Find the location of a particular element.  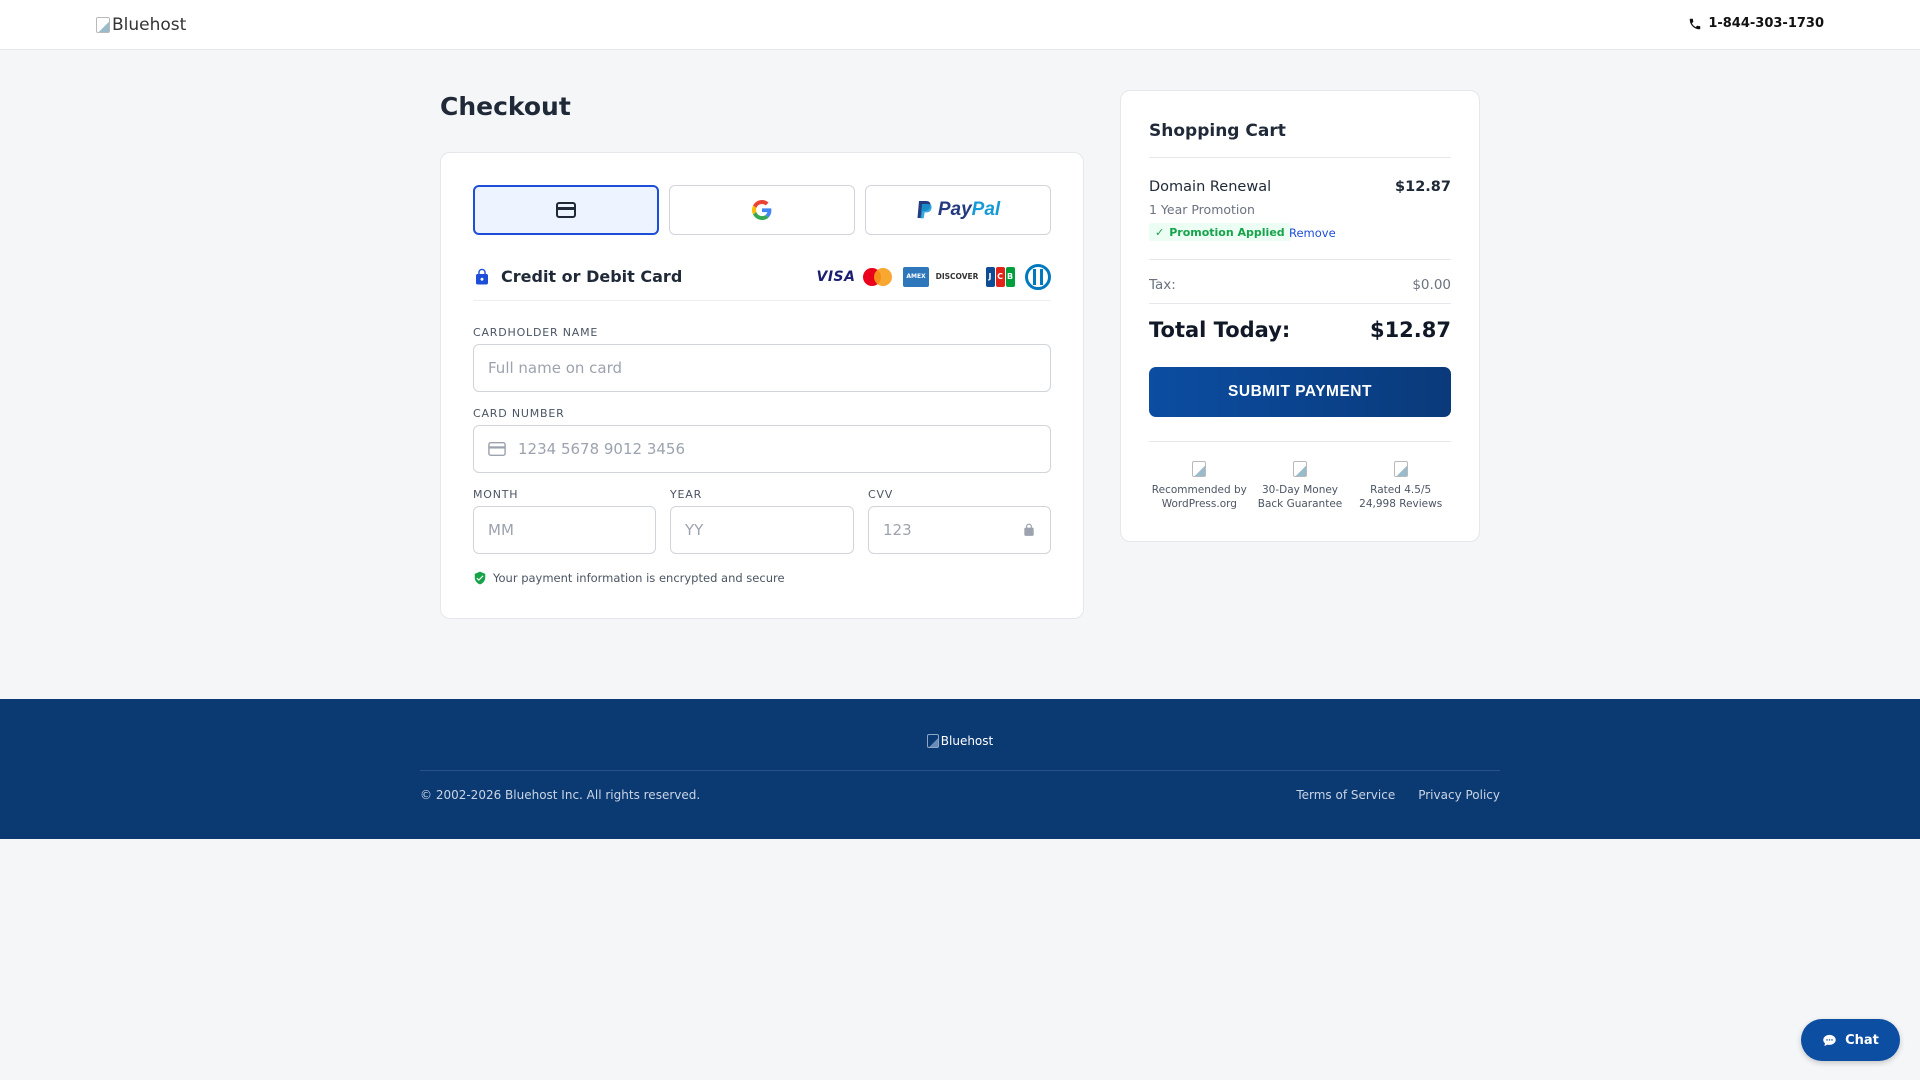

cart-item-name: Domain Renewal is located at coordinates (1210, 187).